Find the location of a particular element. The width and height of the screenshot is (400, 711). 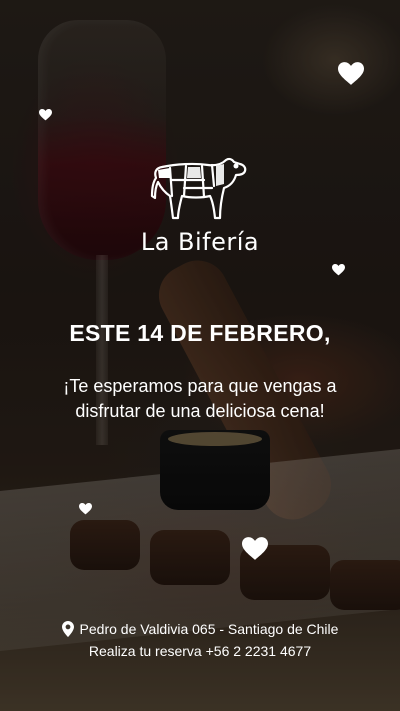

cow-cuts-icon is located at coordinates (198, 188).